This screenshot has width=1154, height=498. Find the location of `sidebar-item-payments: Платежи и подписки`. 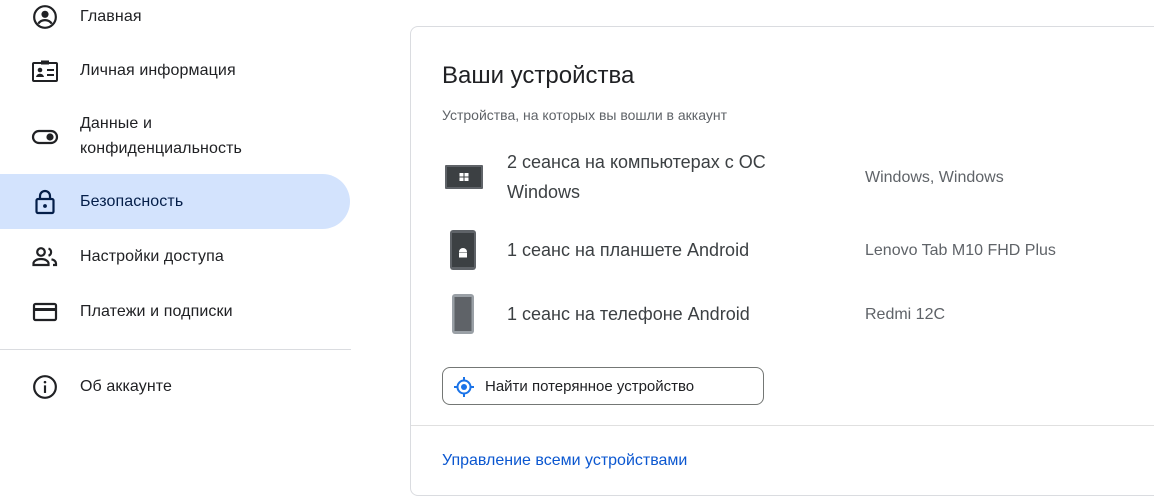

sidebar-item-payments: Платежи и подписки is located at coordinates (175, 312).